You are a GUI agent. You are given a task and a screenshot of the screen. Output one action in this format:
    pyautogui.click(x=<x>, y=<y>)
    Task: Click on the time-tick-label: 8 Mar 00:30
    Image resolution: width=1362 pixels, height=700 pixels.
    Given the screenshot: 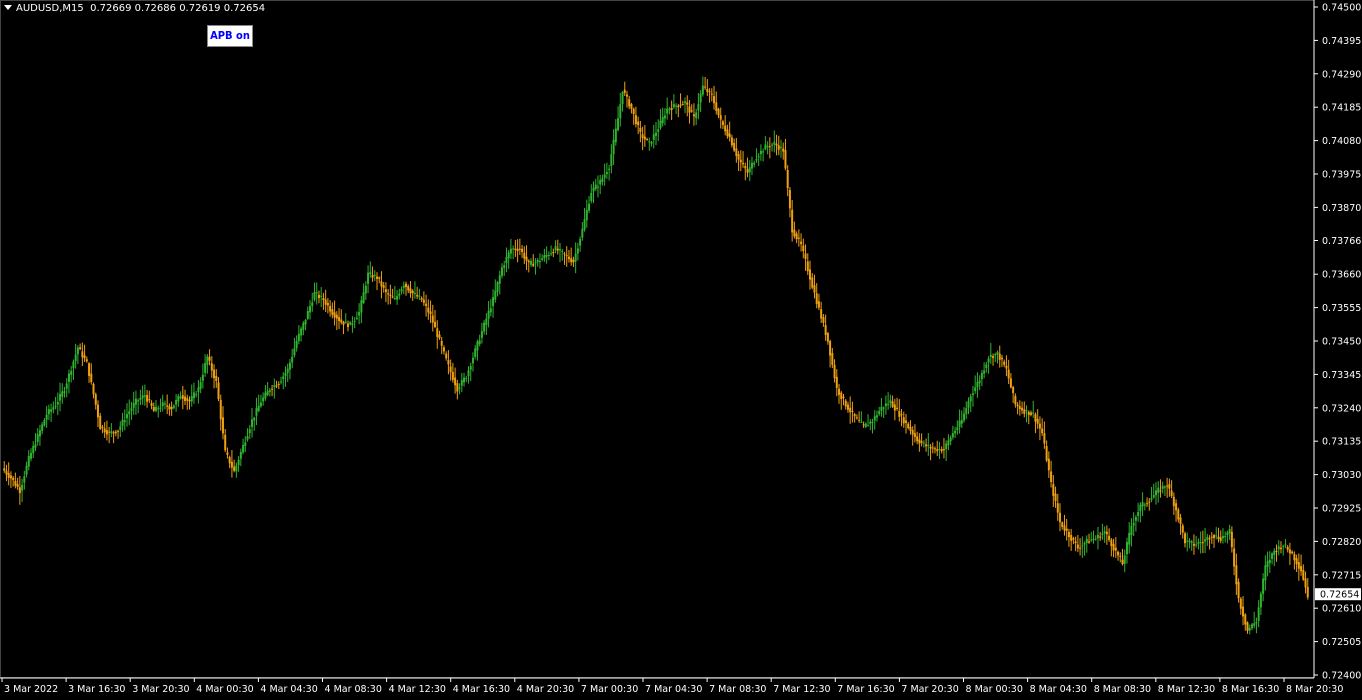 What is the action you would take?
    pyautogui.click(x=994, y=689)
    